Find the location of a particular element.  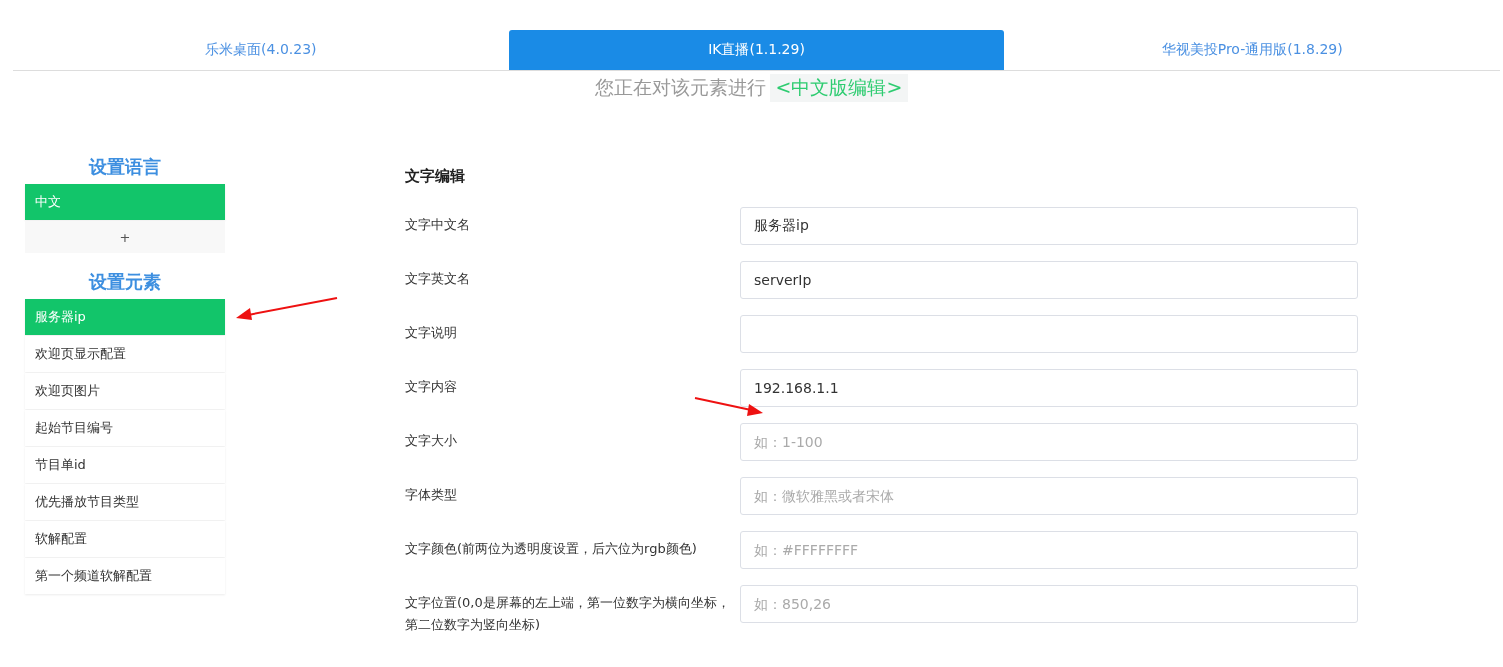

notice-text: 您正在对该元素进行 is located at coordinates (680, 87).